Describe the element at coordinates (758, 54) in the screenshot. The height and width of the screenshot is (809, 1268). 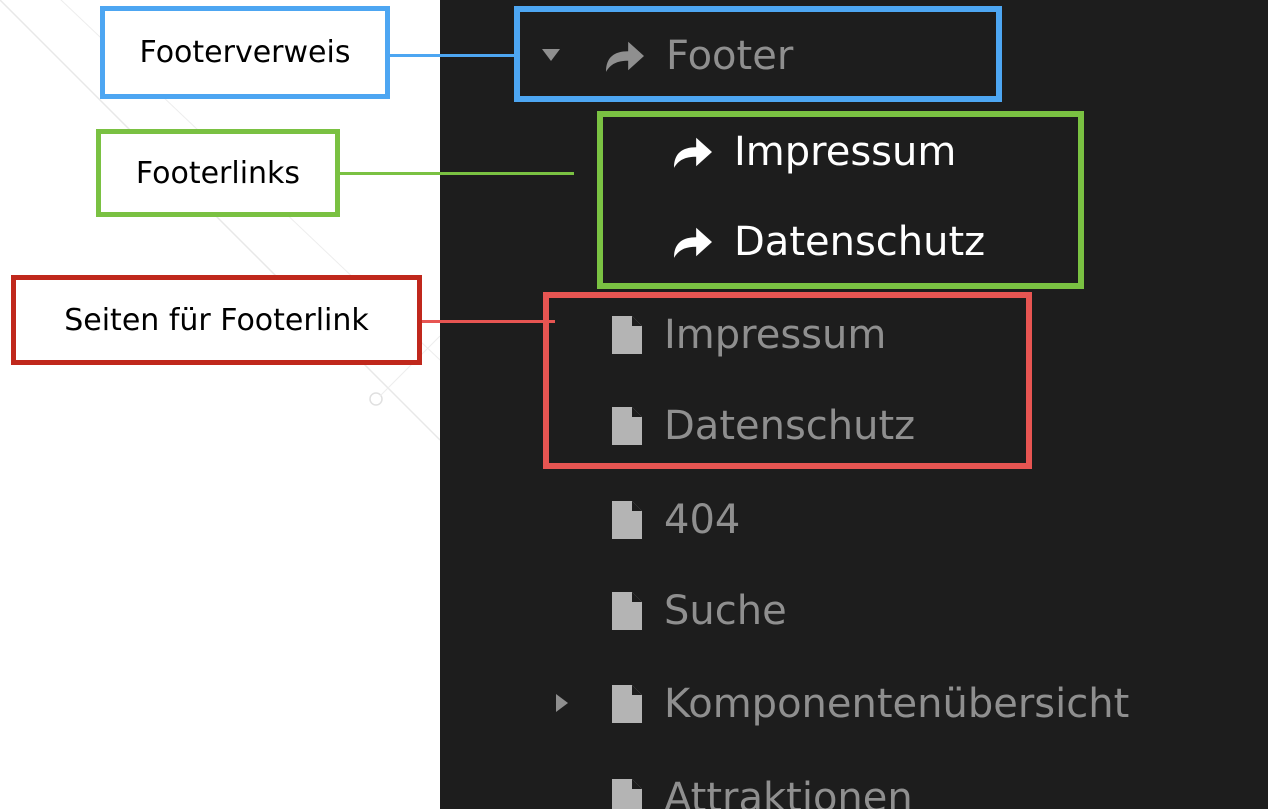
I see `footerverweis-frame` at that location.